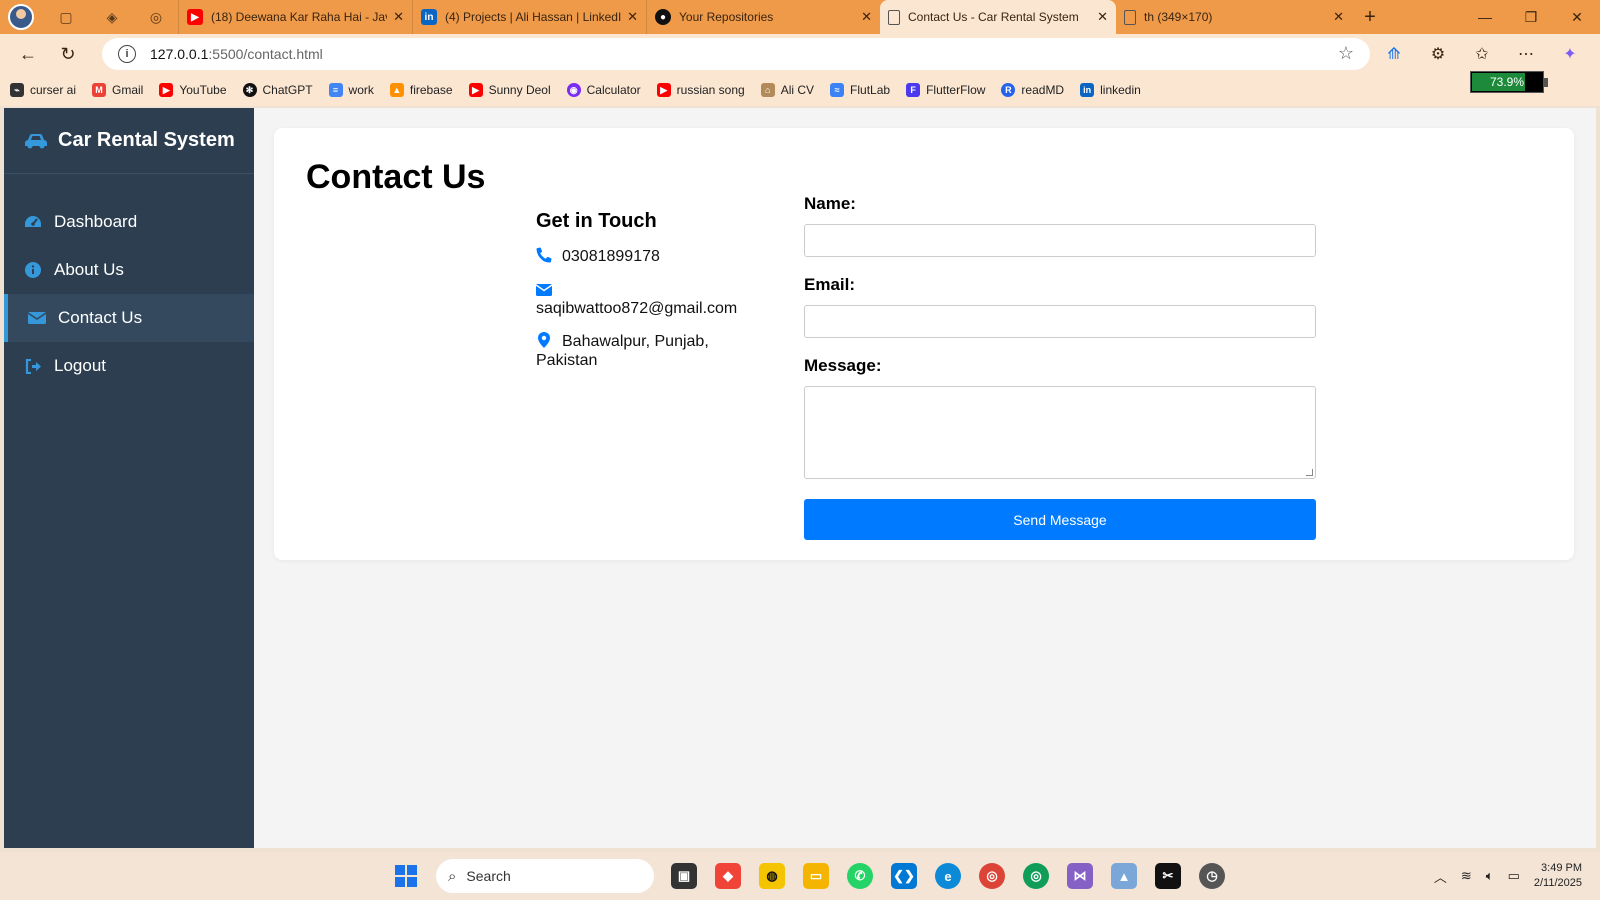  Describe the element at coordinates (1485, 17) in the screenshot. I see `minimize-icon: —` at that location.